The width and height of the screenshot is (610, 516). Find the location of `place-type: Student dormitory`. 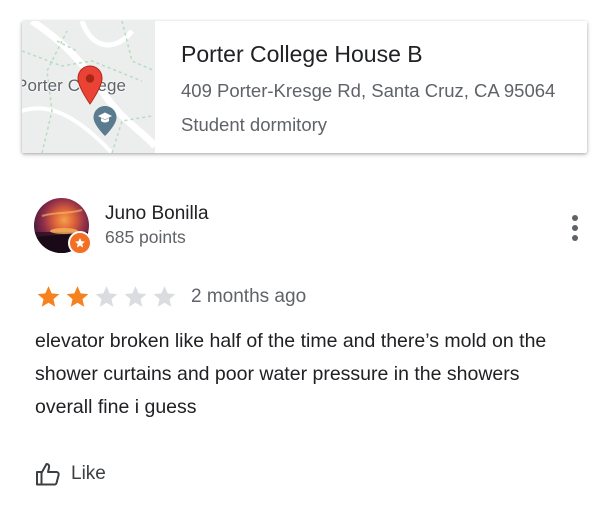

place-type: Student dormitory is located at coordinates (254, 124).